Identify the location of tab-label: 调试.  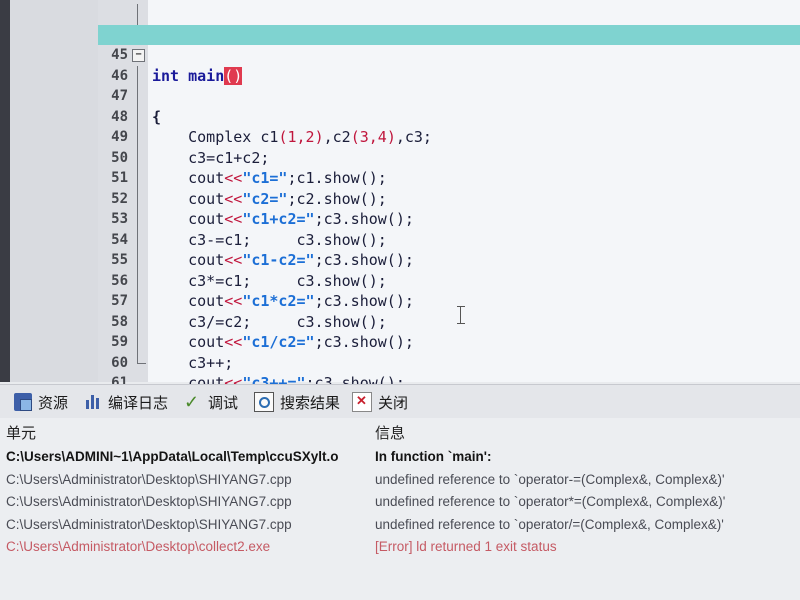
(223, 403).